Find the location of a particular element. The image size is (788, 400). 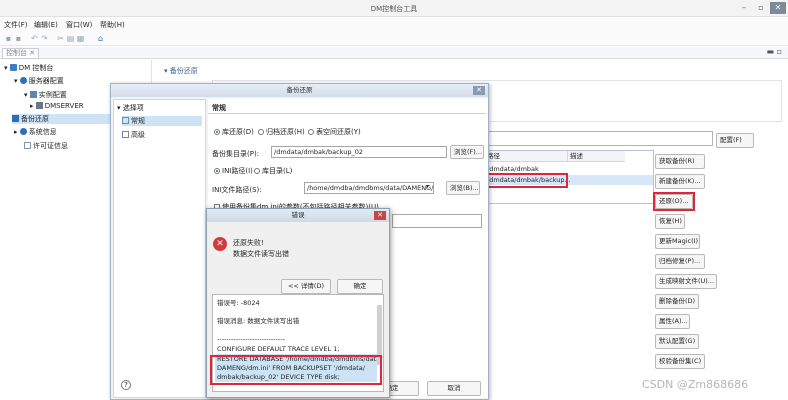

error-dialog-close-icon: ✕ is located at coordinates (380, 215).